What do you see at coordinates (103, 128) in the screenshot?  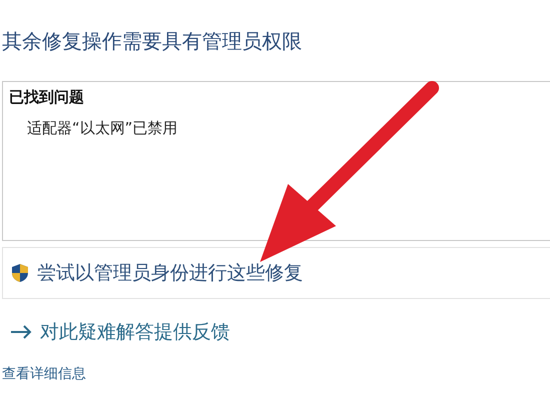 I see `problem-item: 适配器“以太网”已禁用` at bounding box center [103, 128].